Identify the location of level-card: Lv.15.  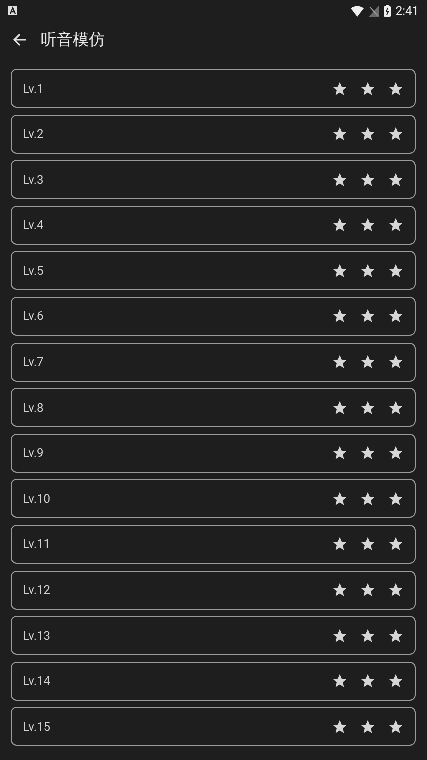
(213, 726).